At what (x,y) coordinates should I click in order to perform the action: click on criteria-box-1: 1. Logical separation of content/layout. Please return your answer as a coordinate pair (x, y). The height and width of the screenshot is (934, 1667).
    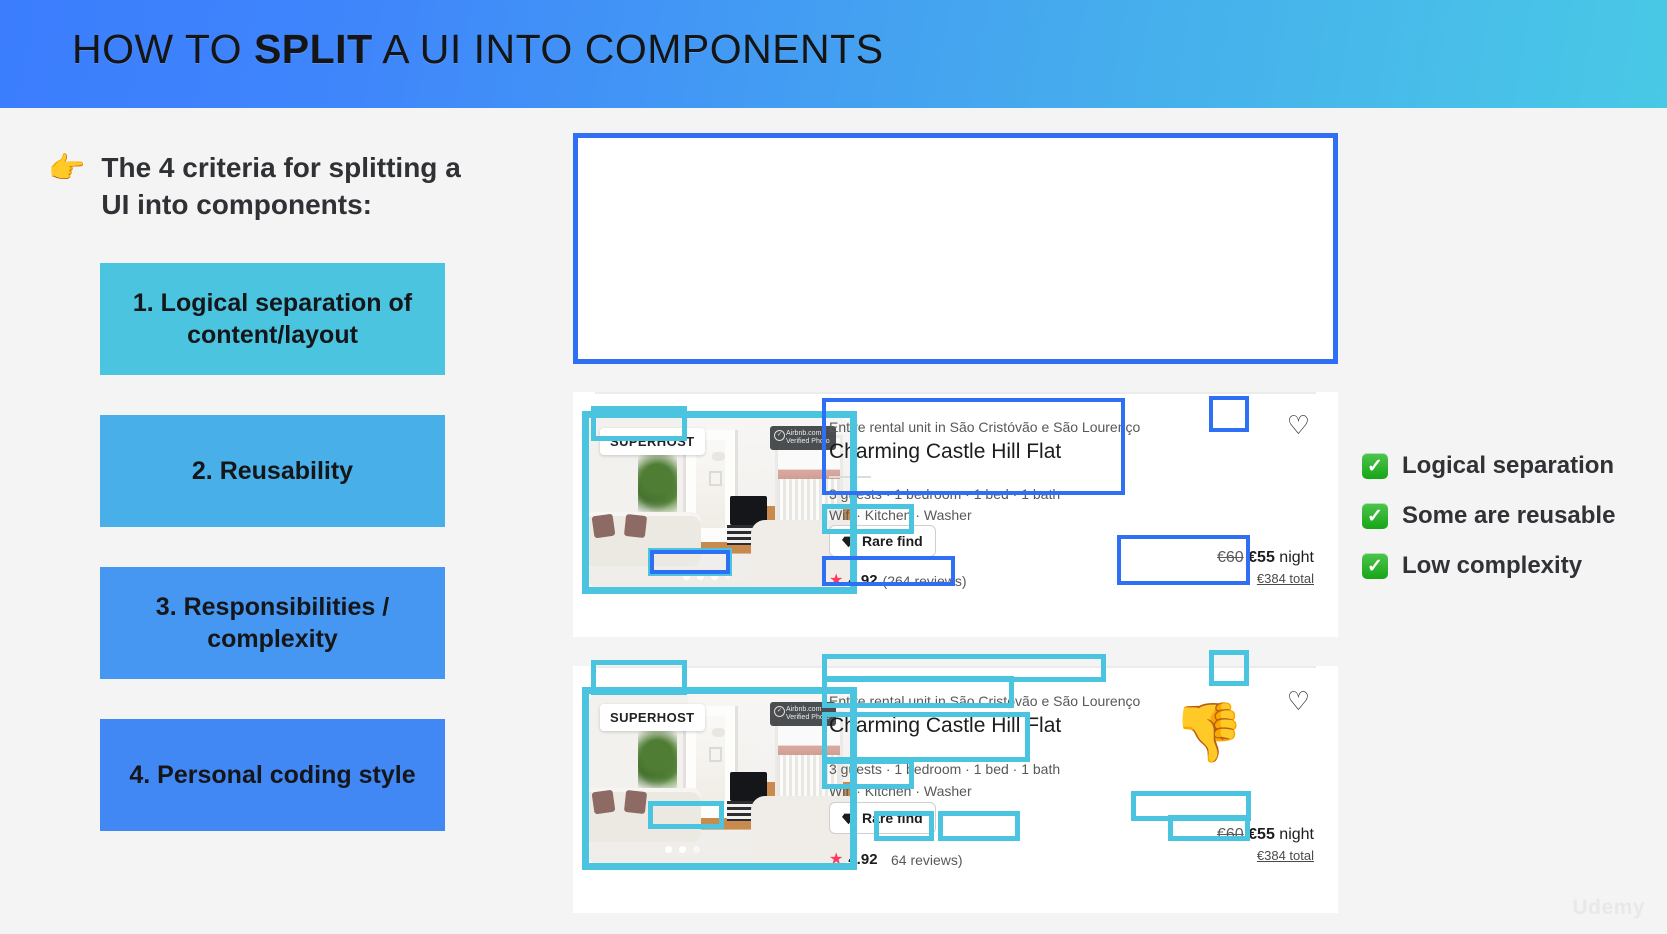
    Looking at the image, I should click on (272, 319).